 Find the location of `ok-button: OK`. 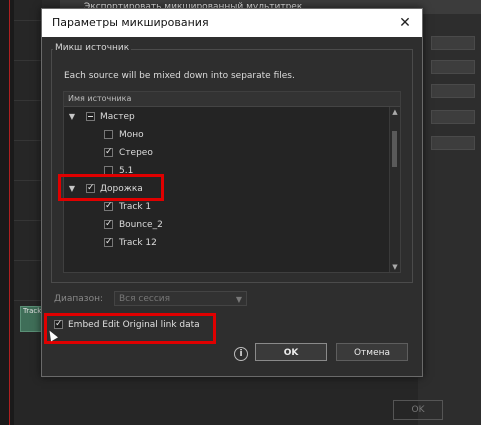

ok-button: OK is located at coordinates (291, 352).